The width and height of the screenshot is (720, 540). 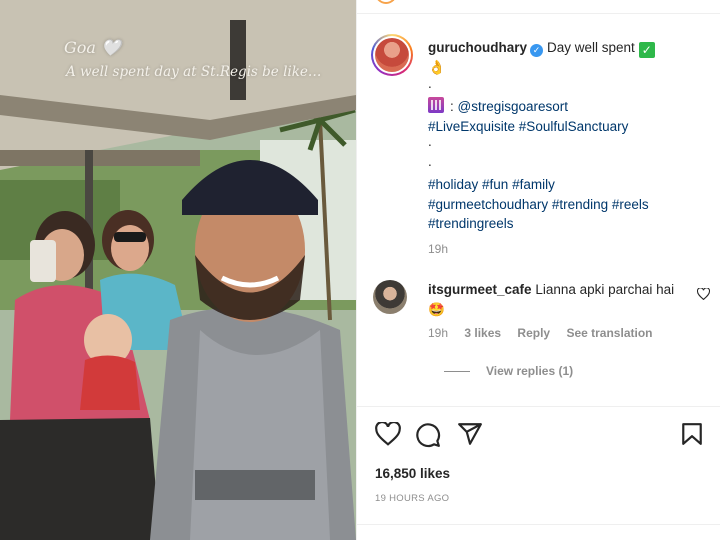 What do you see at coordinates (390, 297) in the screenshot?
I see `commenter-avatar` at bounding box center [390, 297].